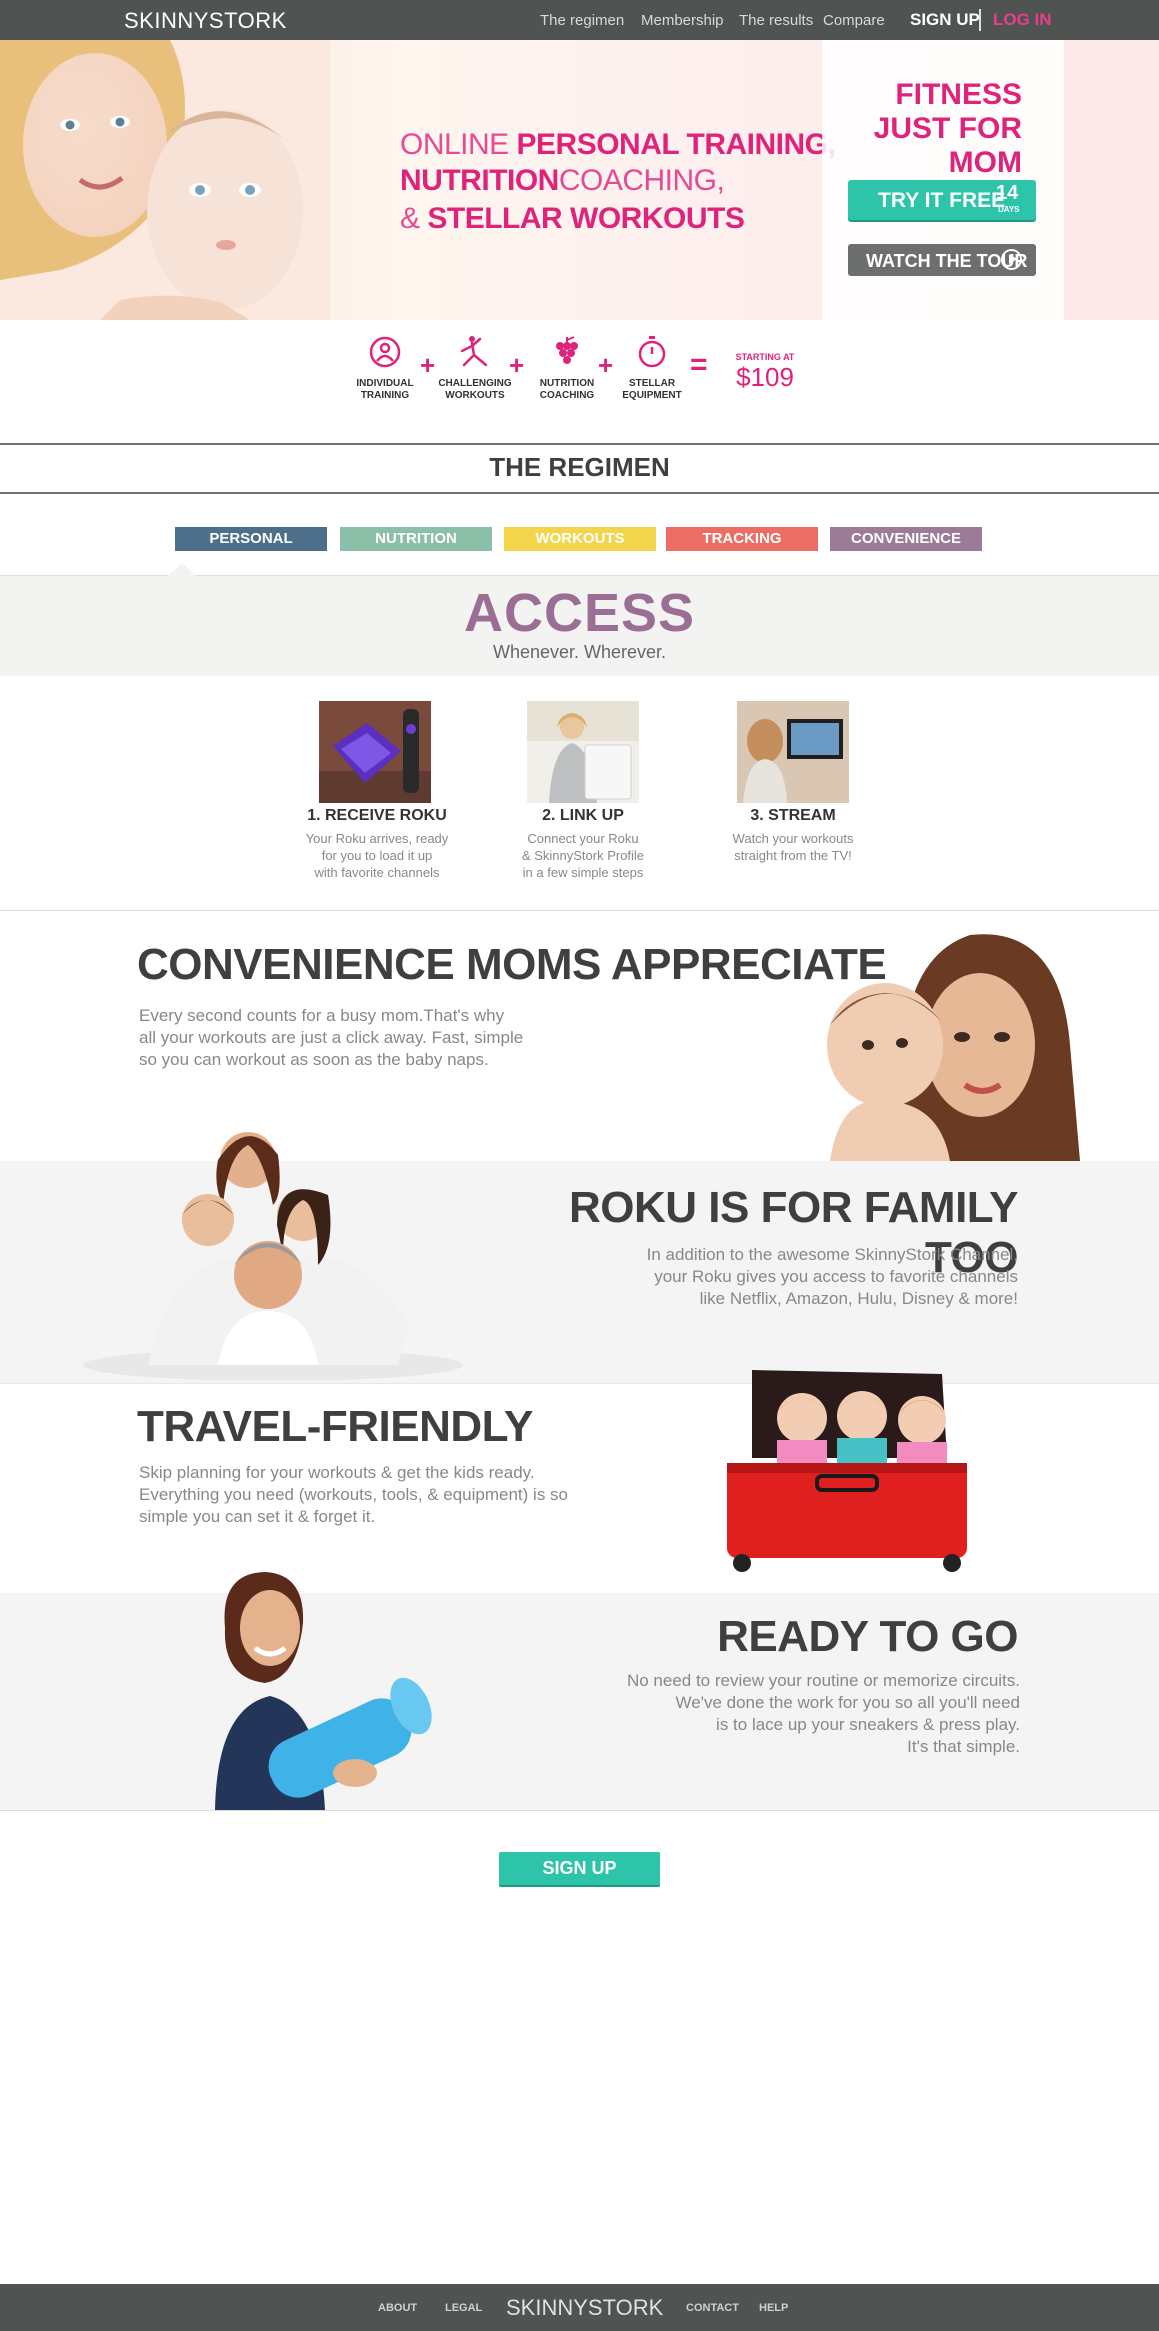  Describe the element at coordinates (618, 144) in the screenshot. I see `hero-line-1: ONLINE PERSONAL TRAINING,` at that location.